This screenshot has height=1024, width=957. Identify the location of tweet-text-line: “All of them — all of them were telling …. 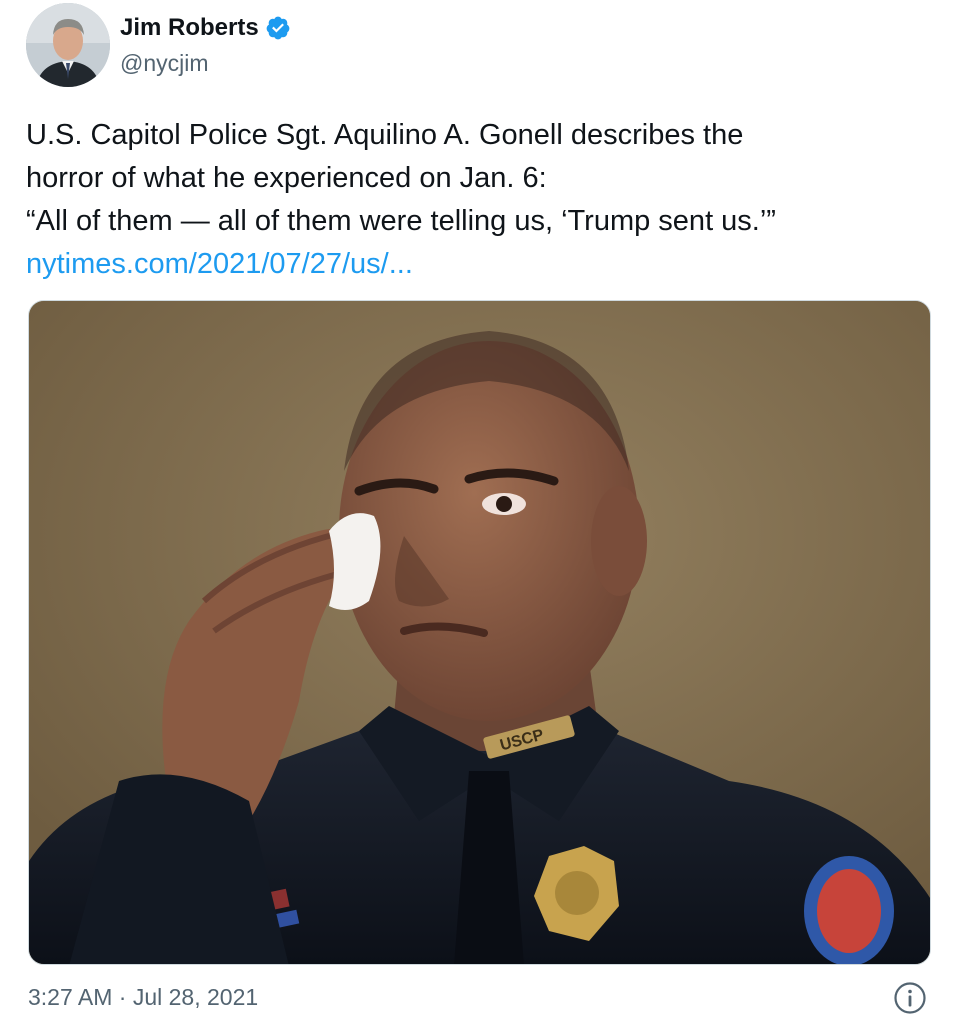
(401, 221).